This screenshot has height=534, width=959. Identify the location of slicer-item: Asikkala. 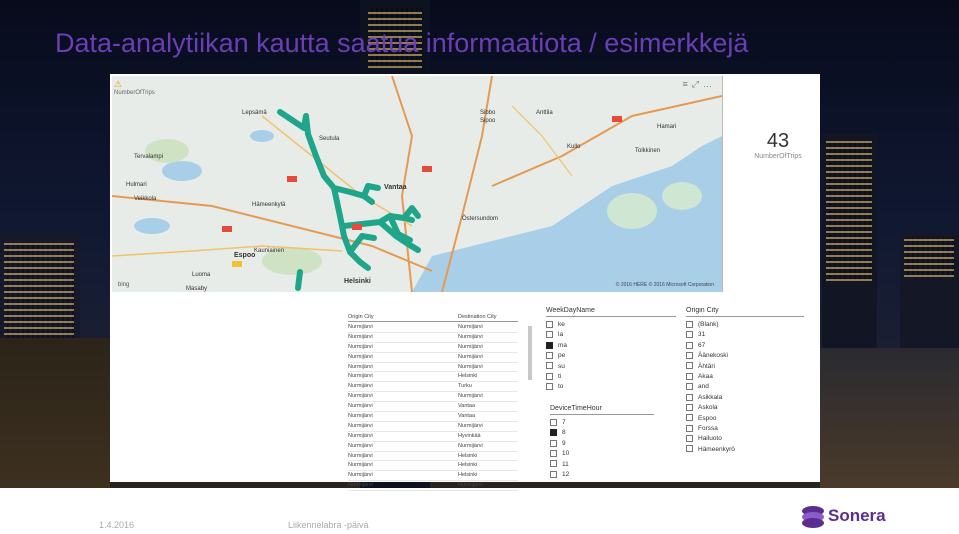
(745, 398).